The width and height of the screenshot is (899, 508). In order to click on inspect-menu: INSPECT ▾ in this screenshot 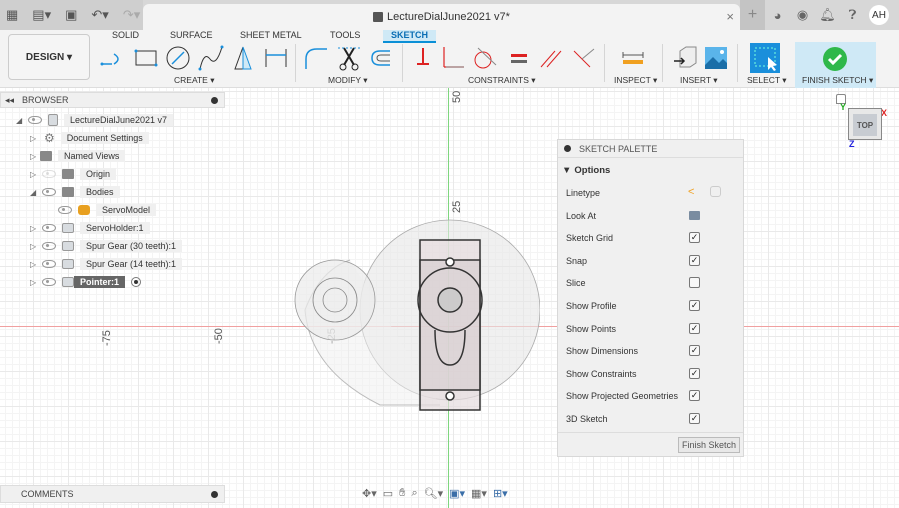, I will do `click(635, 80)`.